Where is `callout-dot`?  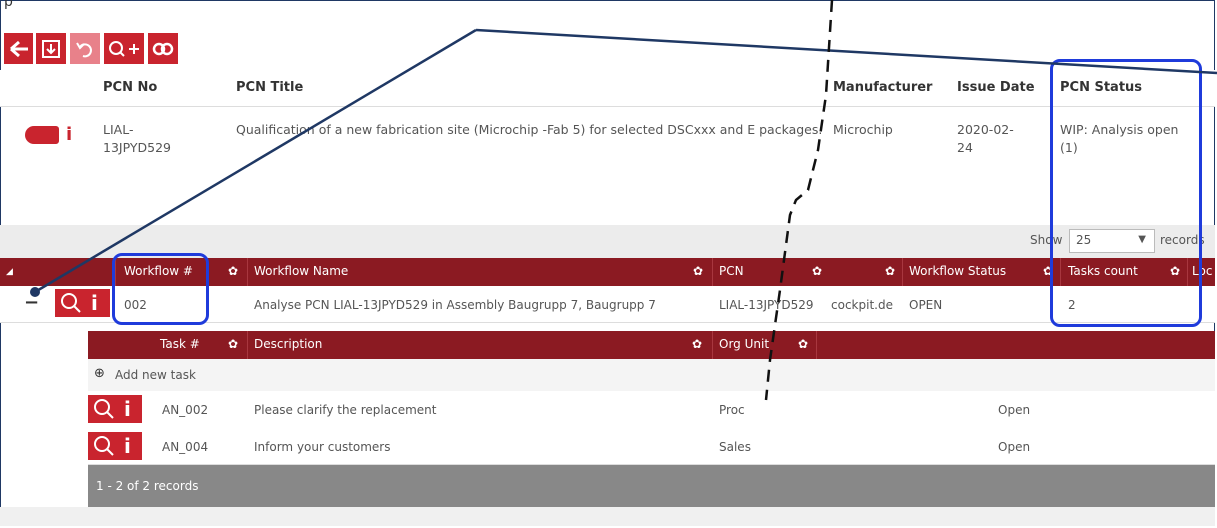 callout-dot is located at coordinates (35, 292).